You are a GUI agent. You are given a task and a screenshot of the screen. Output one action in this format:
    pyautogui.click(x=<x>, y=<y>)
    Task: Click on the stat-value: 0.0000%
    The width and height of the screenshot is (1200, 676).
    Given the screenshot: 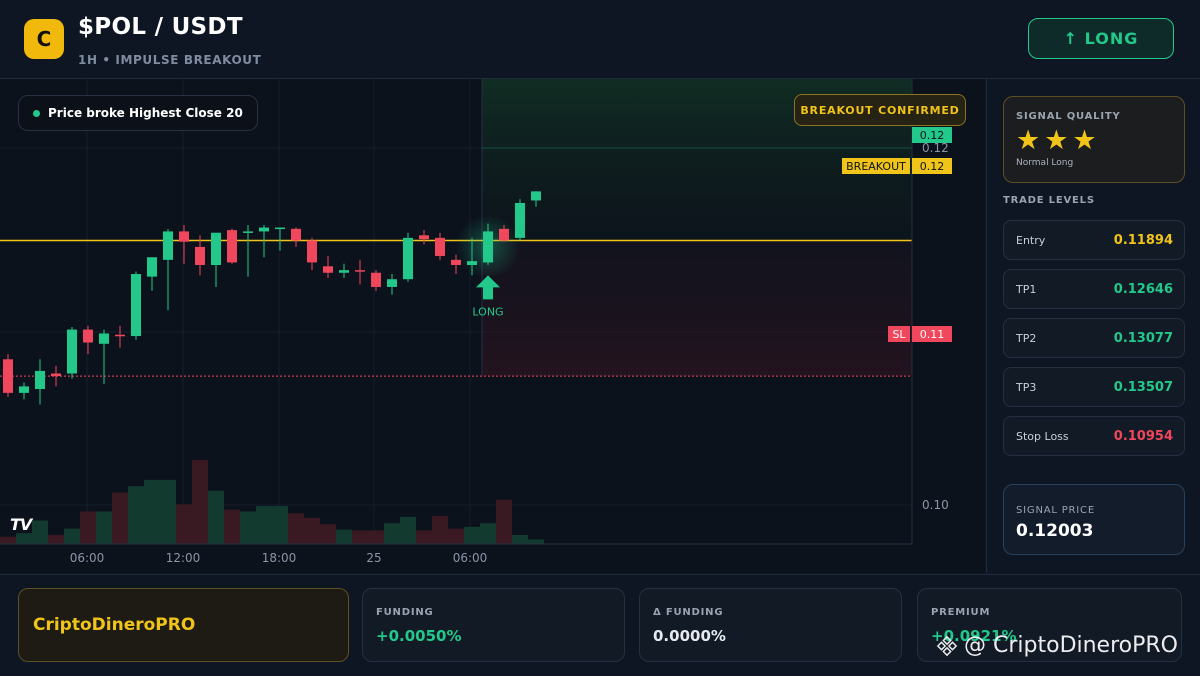 What is the action you would take?
    pyautogui.click(x=689, y=636)
    